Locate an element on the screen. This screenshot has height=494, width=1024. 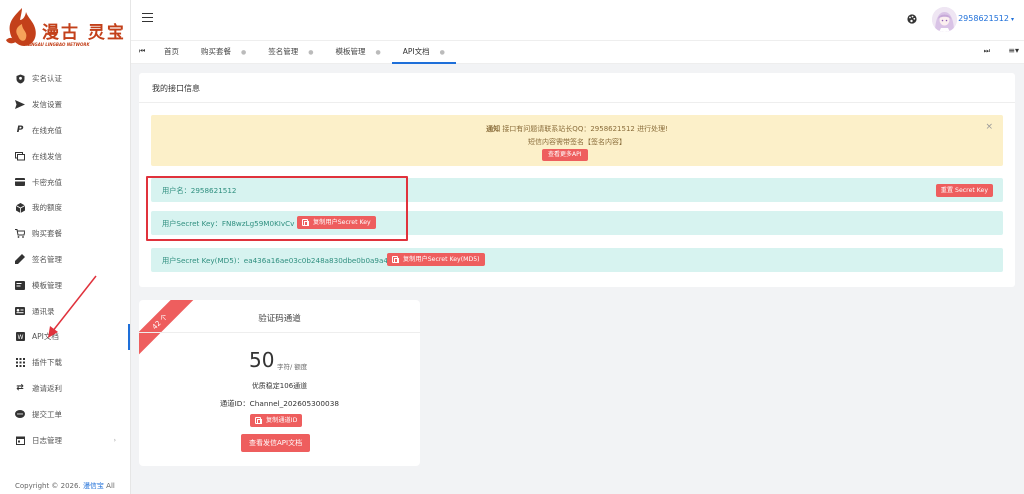
doc-icon: W is located at coordinates (20, 337).